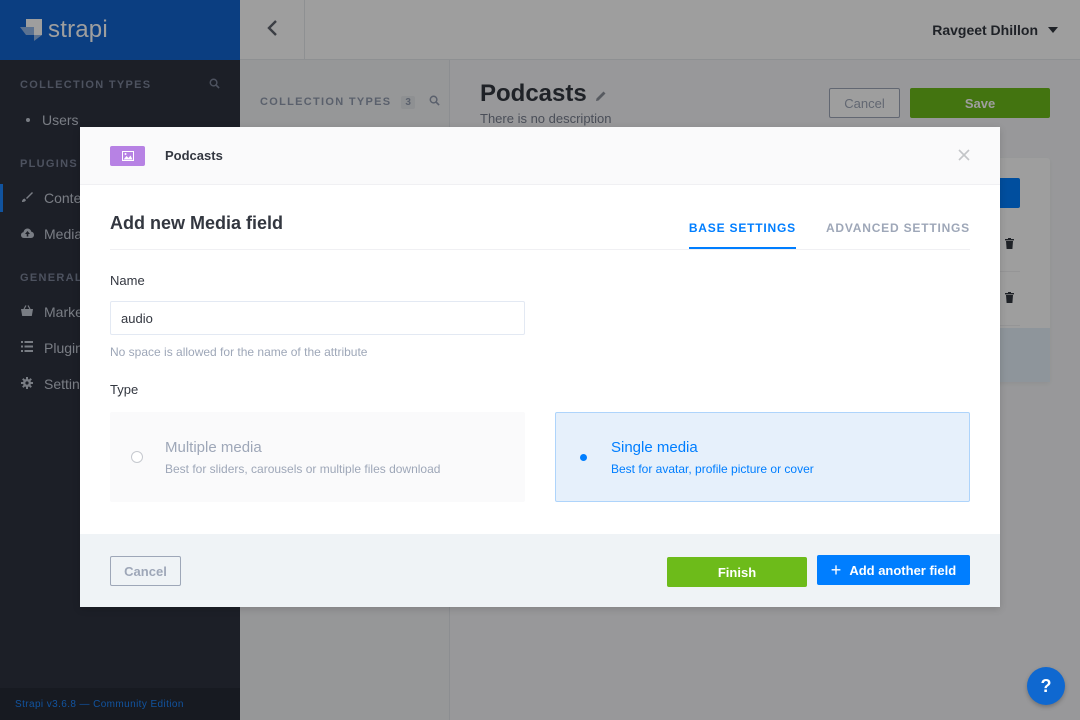 This screenshot has height=720, width=1080. Describe the element at coordinates (898, 235) in the screenshot. I see `tab-advanced-settings: ADVANCED SETTINGS` at that location.